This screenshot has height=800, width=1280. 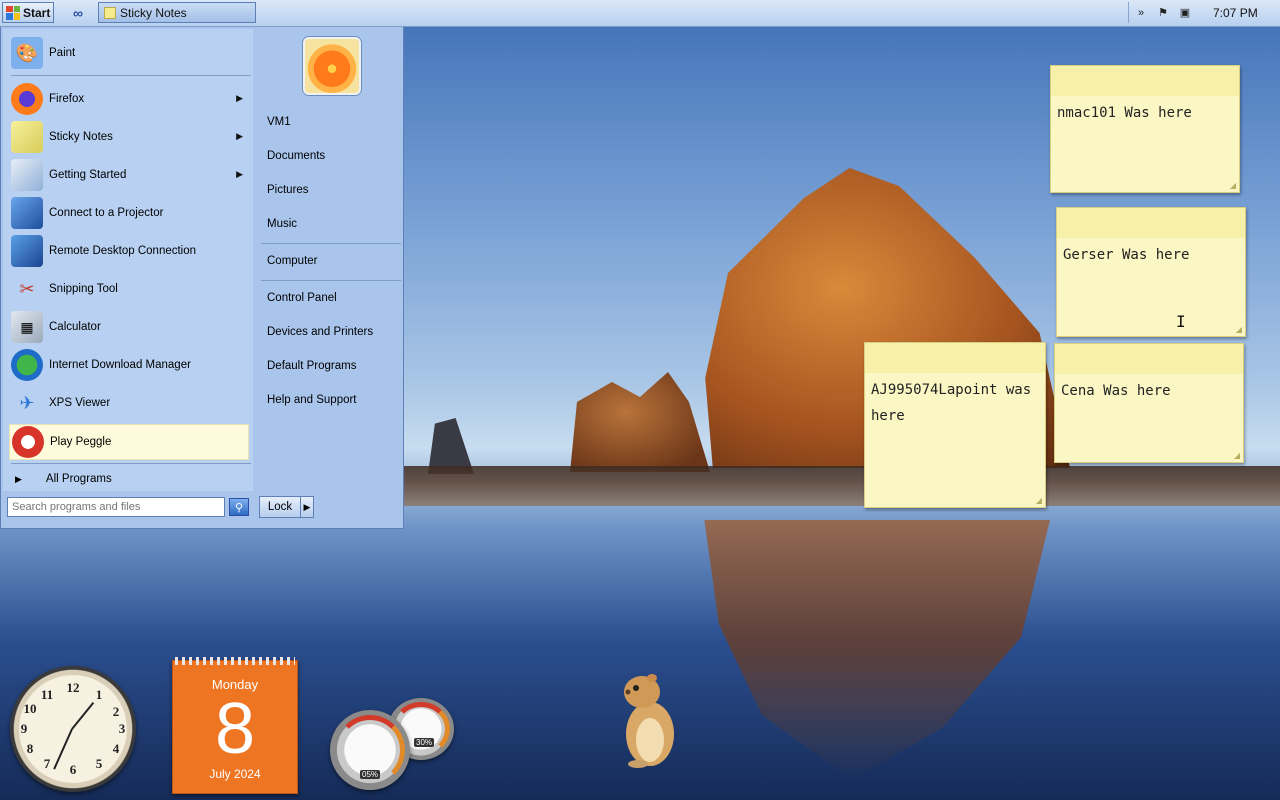 What do you see at coordinates (47, 694) in the screenshot?
I see `clock-numeral: 11` at bounding box center [47, 694].